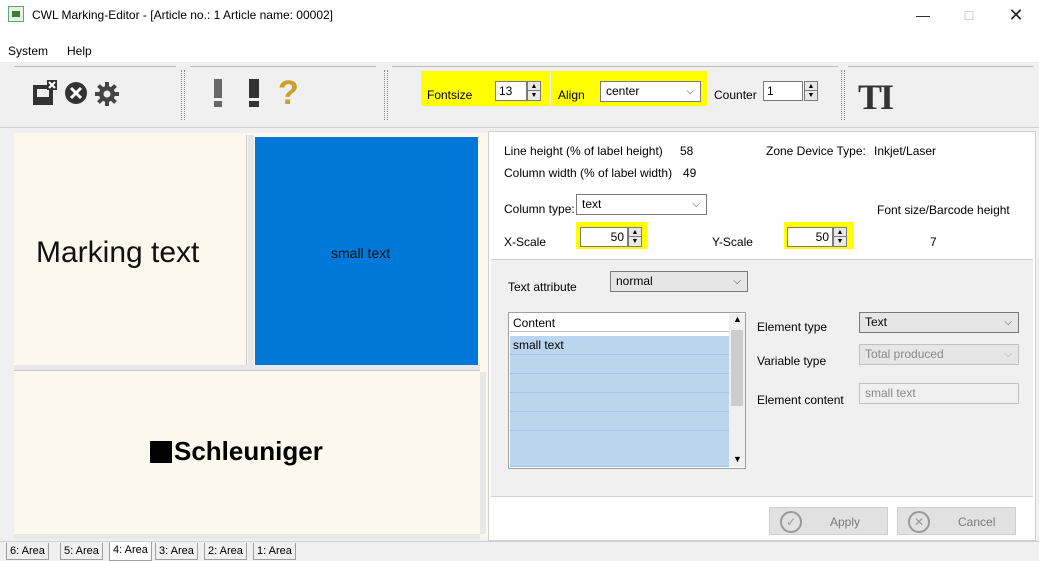  I want to click on counter-label: Counter, so click(735, 95).